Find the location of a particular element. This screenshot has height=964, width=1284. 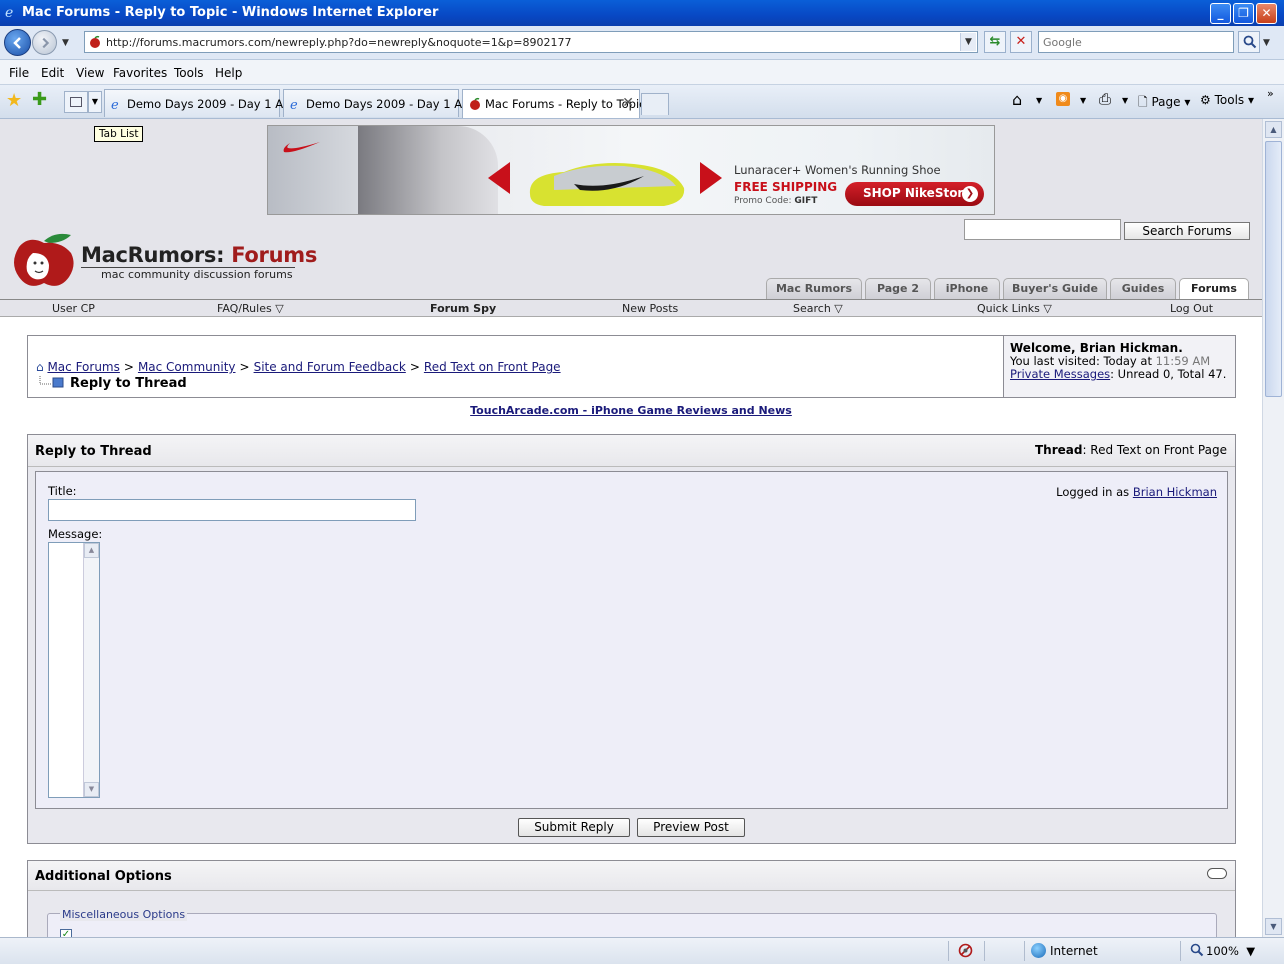

breadcrumb-site-forum-feedback: Site and Forum Feedback is located at coordinates (330, 367).